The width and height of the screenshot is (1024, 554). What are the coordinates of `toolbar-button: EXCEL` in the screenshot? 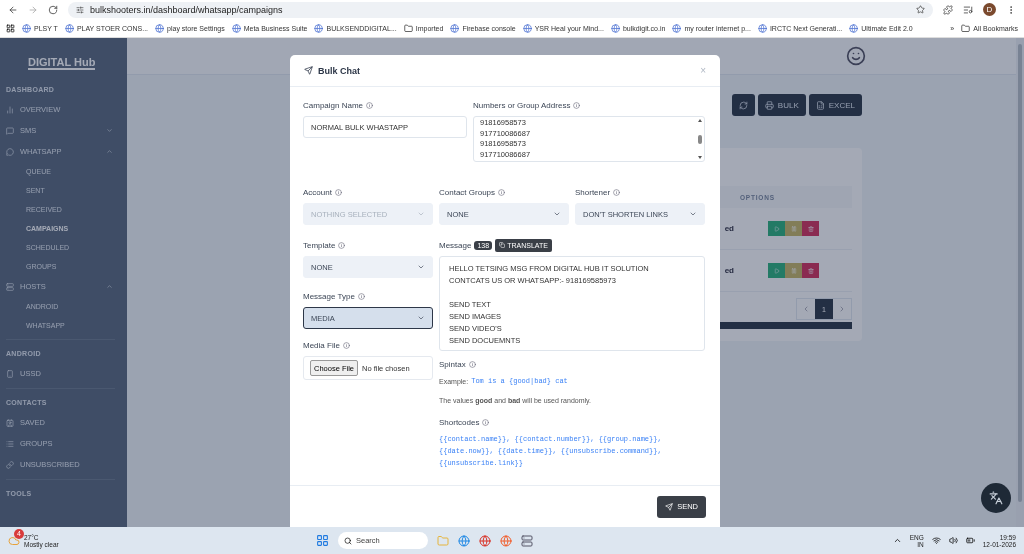 It's located at (835, 105).